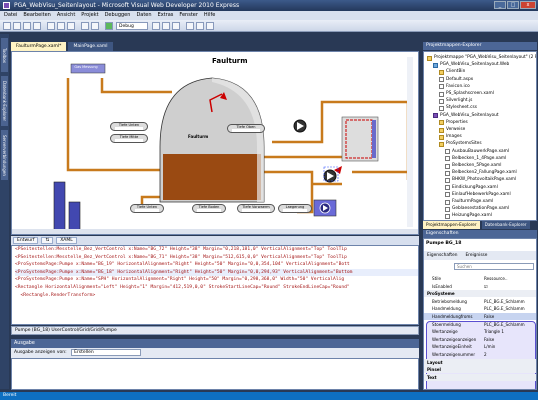 This screenshot has height=400, width=538. Describe the element at coordinates (95, 26) in the screenshot. I see `redo-icon` at that location.